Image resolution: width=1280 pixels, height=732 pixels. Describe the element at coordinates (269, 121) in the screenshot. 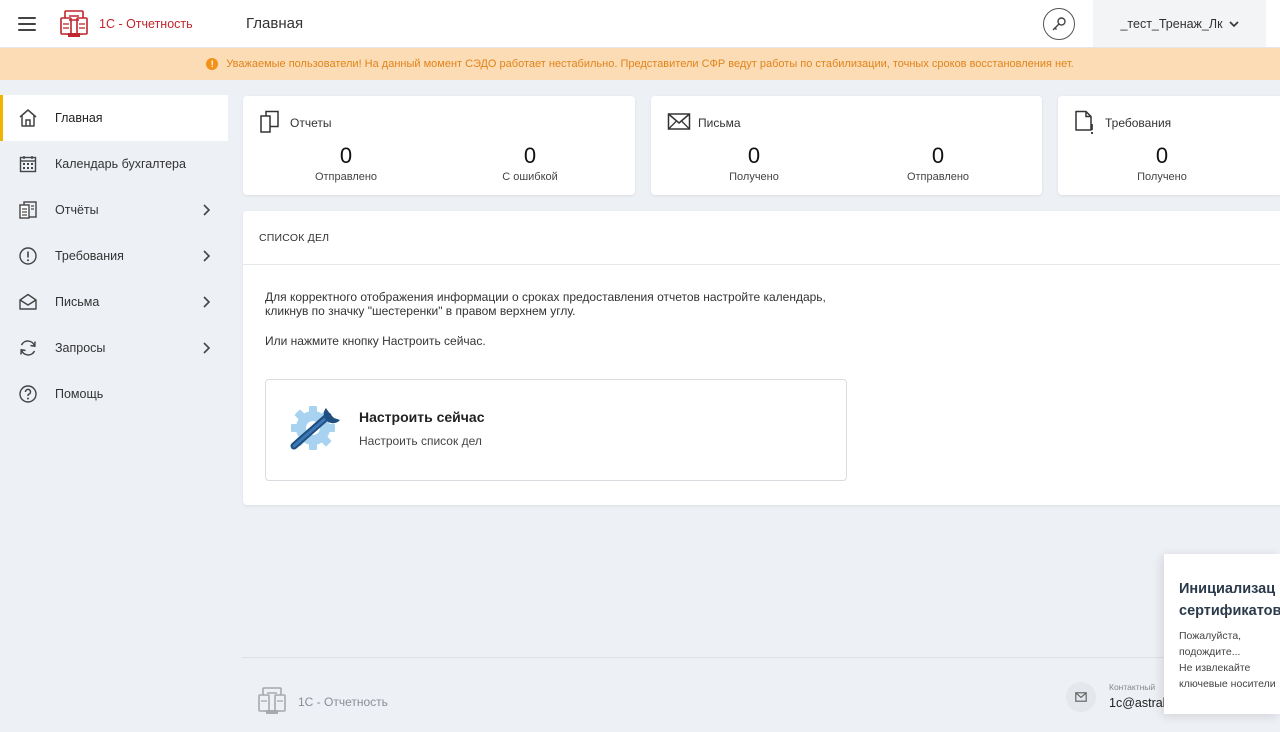

I see `documents-icon` at that location.